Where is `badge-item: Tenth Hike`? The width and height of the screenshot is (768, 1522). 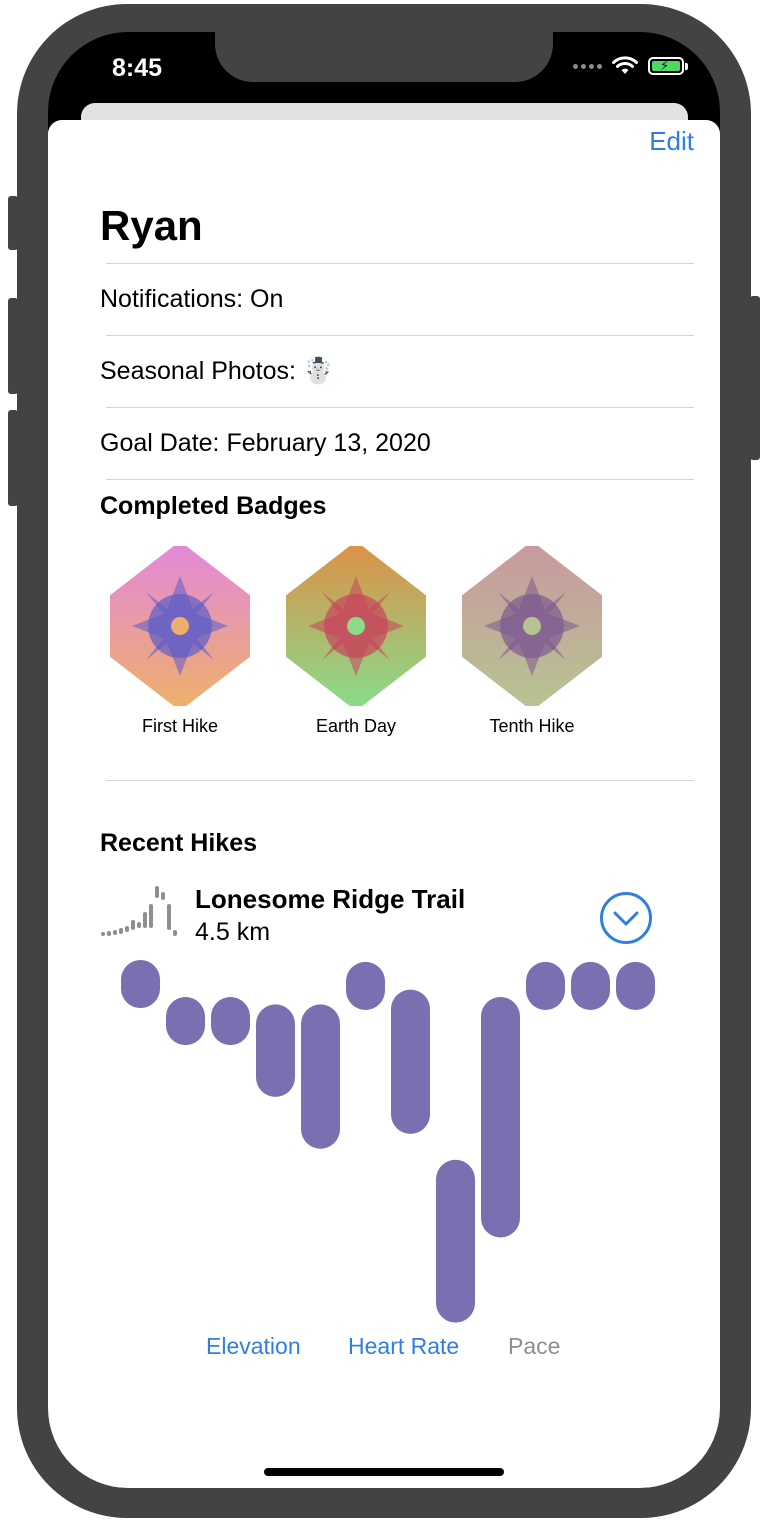
badge-item: Tenth Hike is located at coordinates (532, 641).